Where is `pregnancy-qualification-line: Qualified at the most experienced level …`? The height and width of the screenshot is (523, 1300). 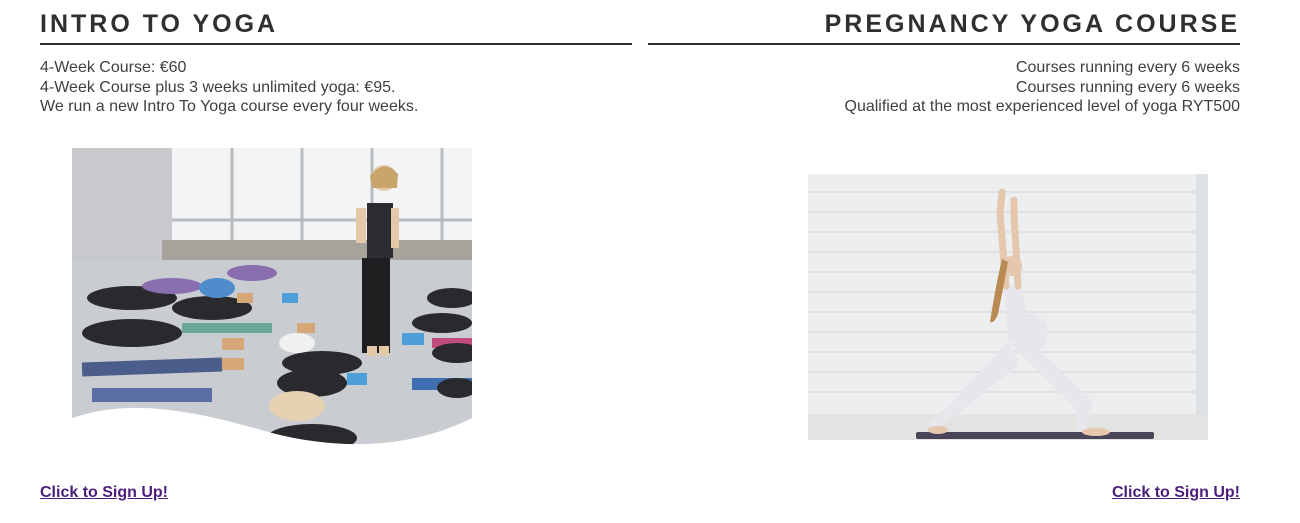
pregnancy-qualification-line: Qualified at the most experienced level … is located at coordinates (1042, 106).